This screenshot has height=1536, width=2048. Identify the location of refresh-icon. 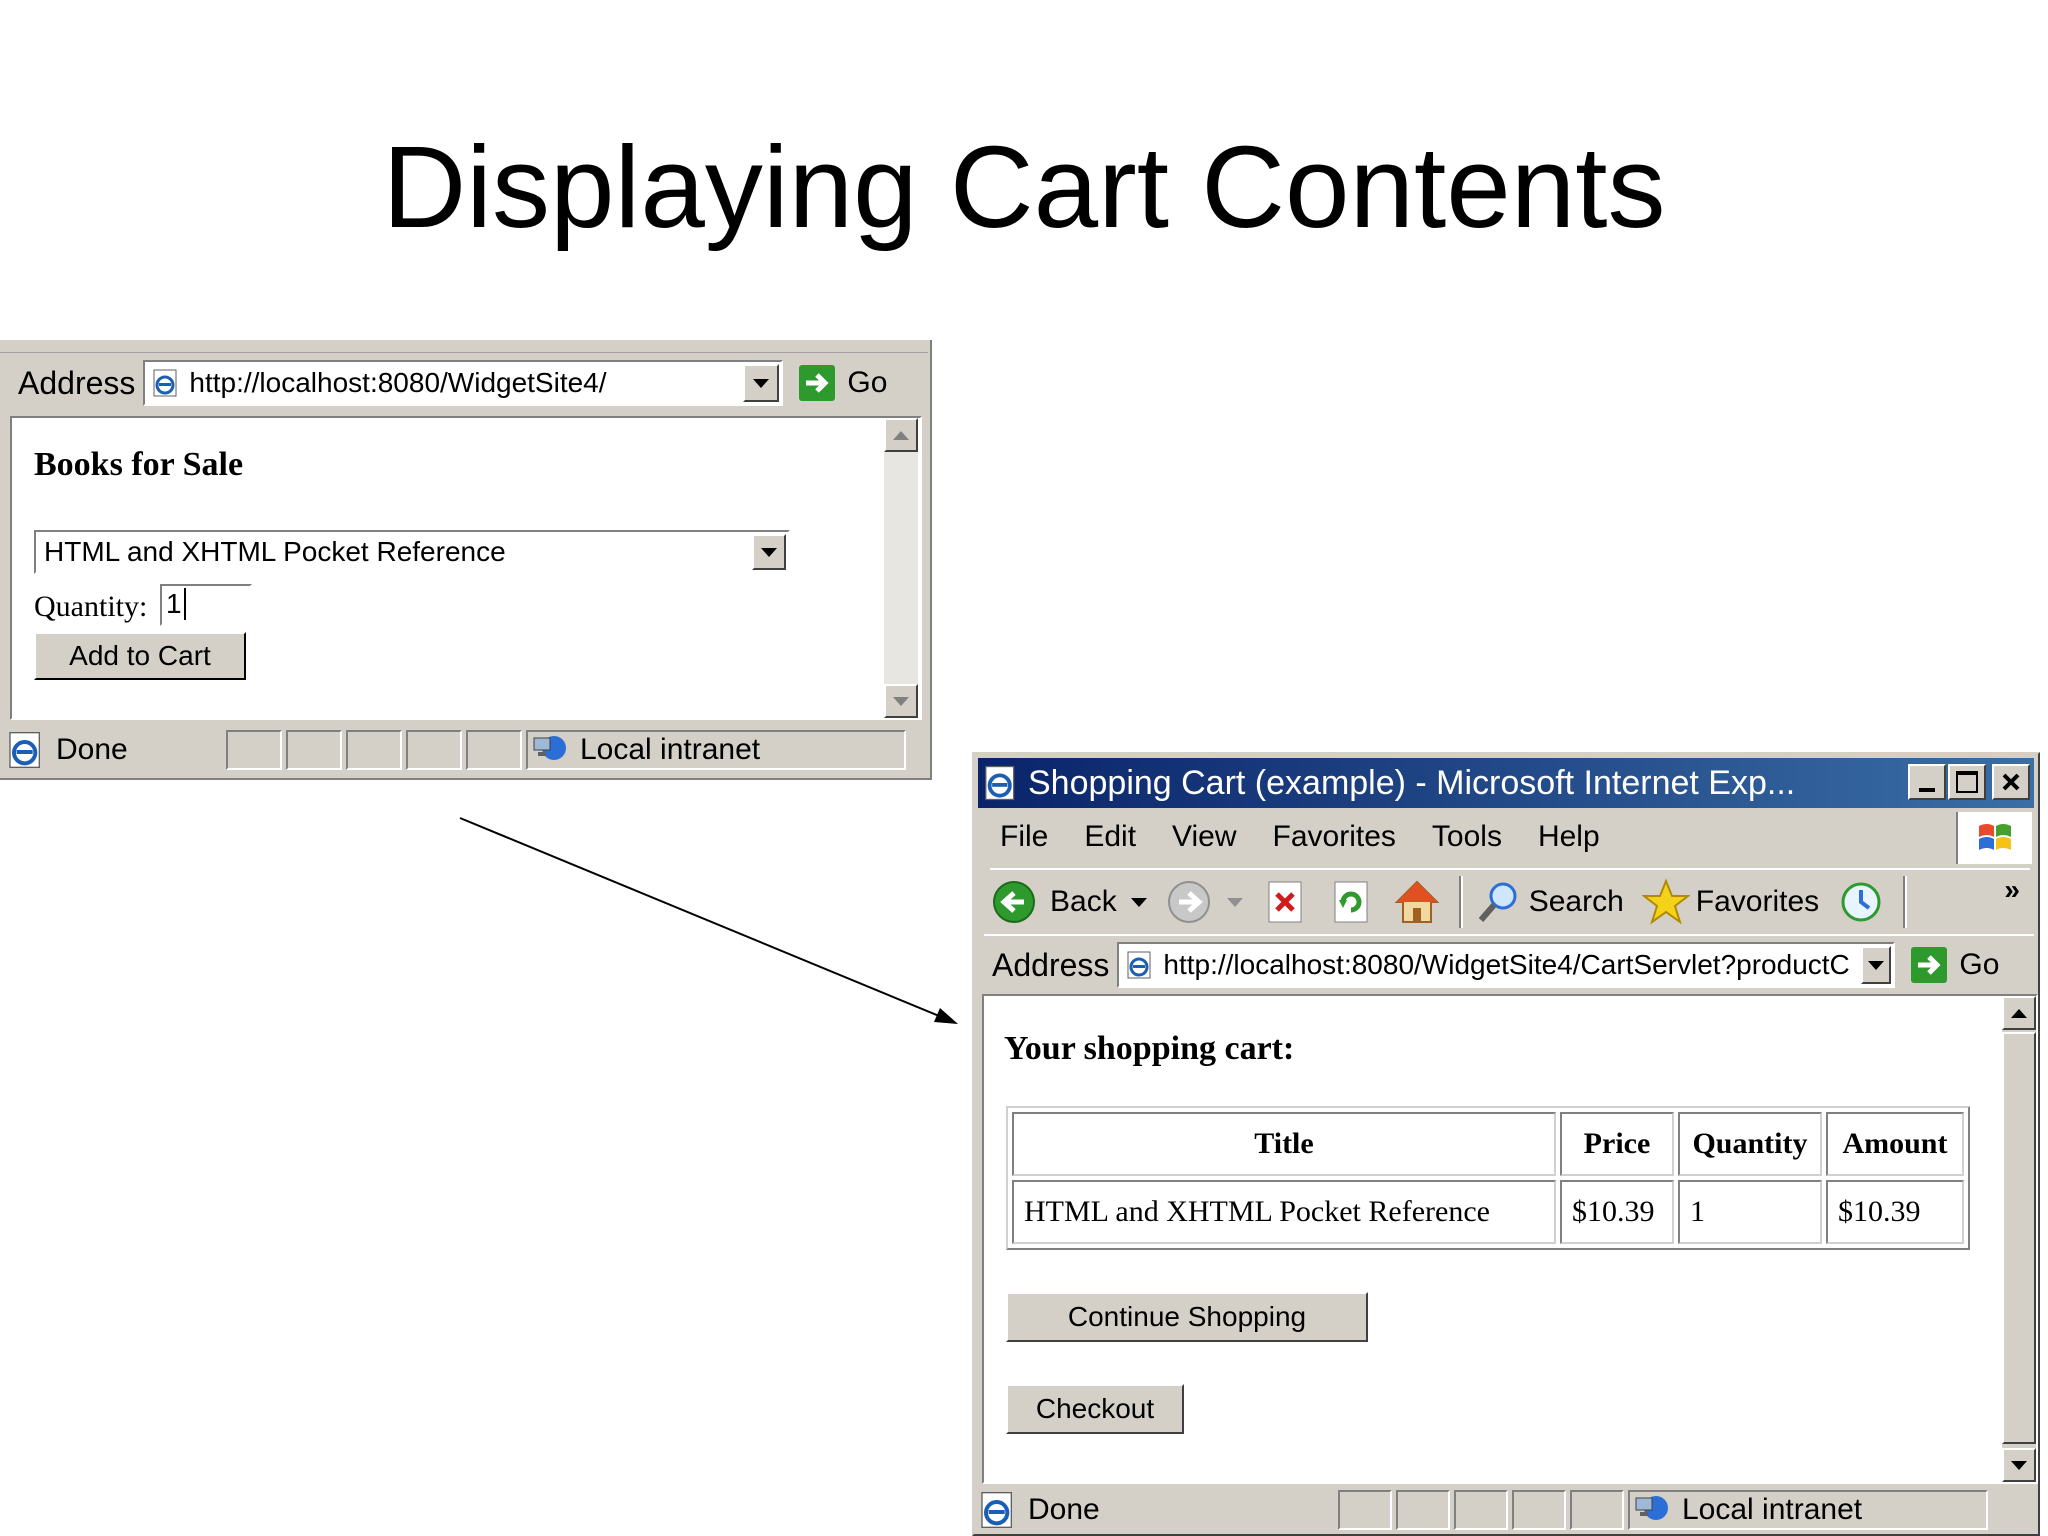
(1351, 902).